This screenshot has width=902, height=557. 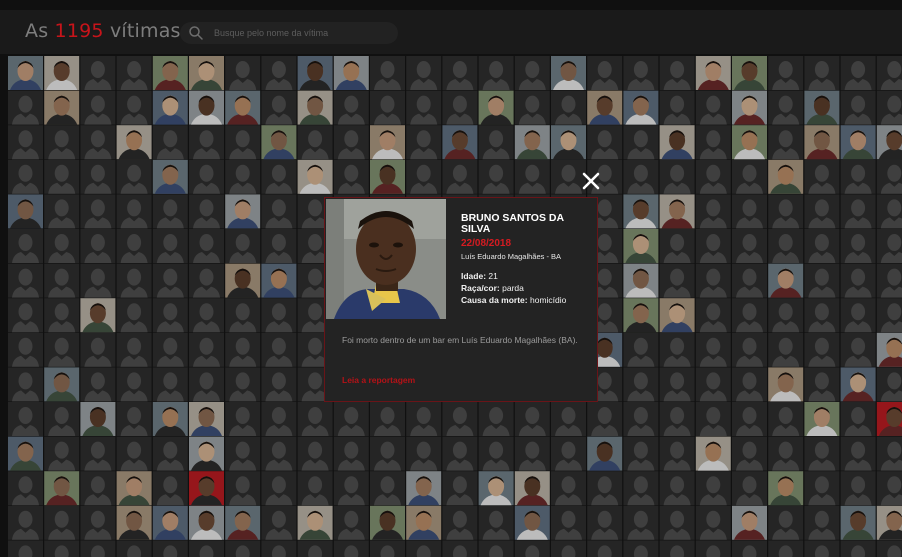 What do you see at coordinates (480, 288) in the screenshot?
I see `race-label: Raça/cor:` at bounding box center [480, 288].